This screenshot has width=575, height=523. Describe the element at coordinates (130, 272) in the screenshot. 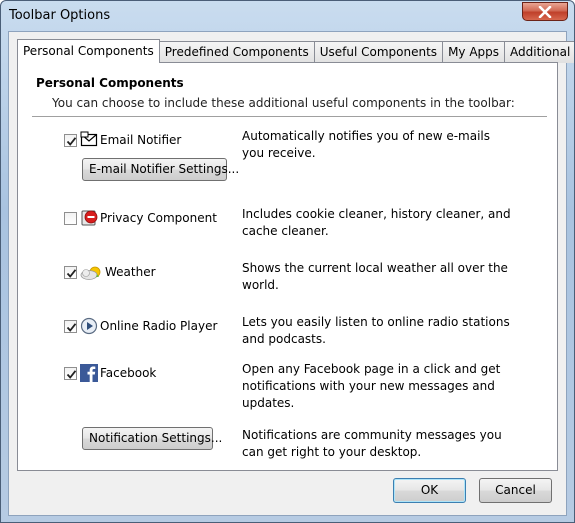

I see `weather-label: Weather` at that location.